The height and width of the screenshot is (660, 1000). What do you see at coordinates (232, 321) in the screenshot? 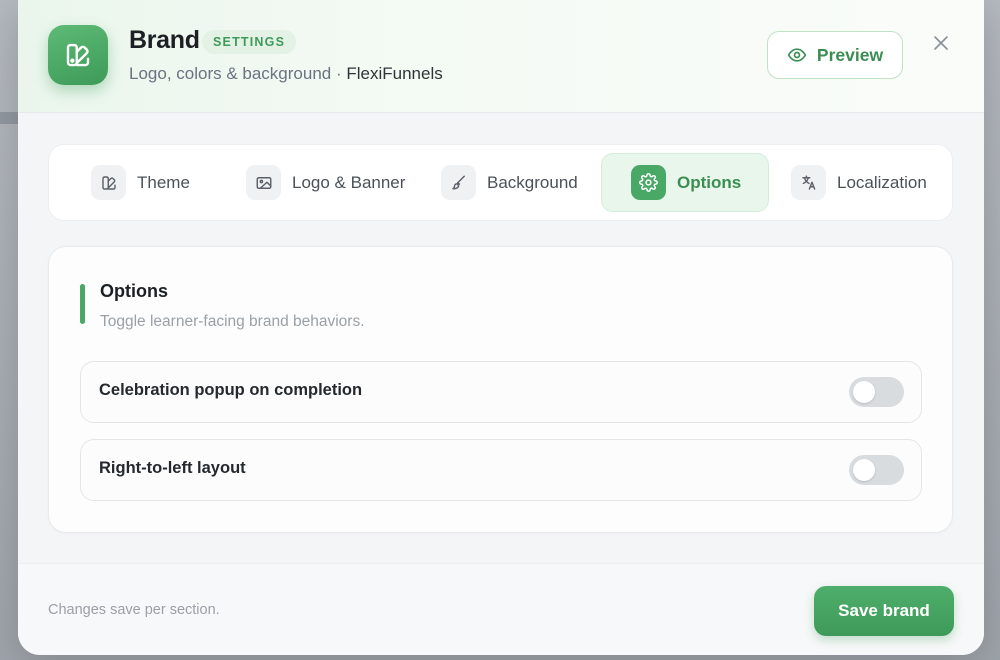
I see `section-description: Toggle learner-facing brand behaviors.` at bounding box center [232, 321].